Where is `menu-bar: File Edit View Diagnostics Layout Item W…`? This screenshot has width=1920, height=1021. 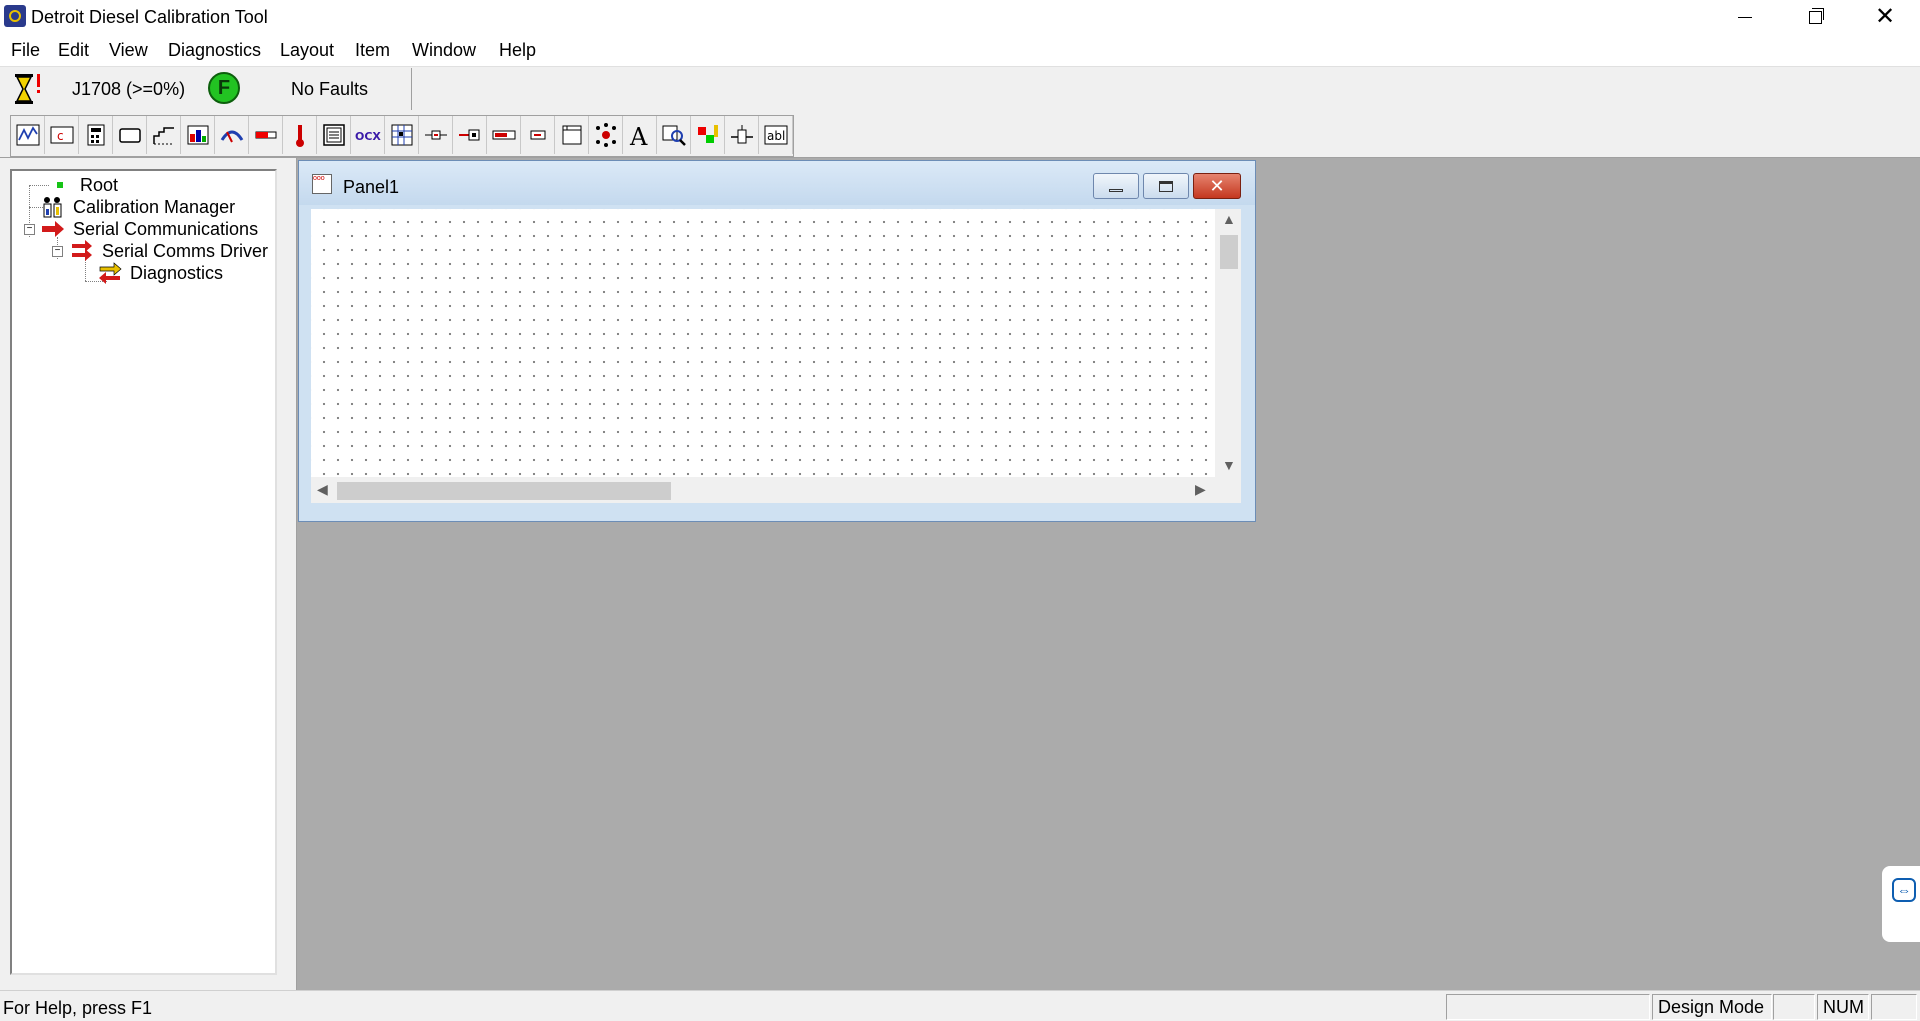 menu-bar: File Edit View Diagnostics Layout Item W… is located at coordinates (960, 50).